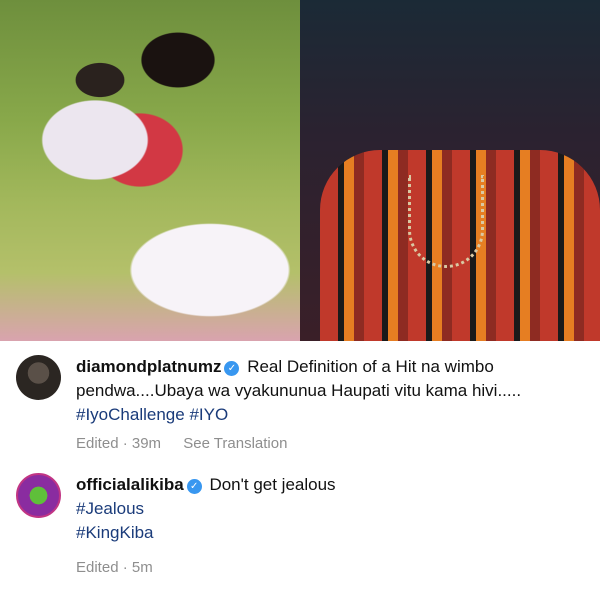 The image size is (600, 589). What do you see at coordinates (114, 567) in the screenshot?
I see `edited-time: Edited · 5m` at bounding box center [114, 567].